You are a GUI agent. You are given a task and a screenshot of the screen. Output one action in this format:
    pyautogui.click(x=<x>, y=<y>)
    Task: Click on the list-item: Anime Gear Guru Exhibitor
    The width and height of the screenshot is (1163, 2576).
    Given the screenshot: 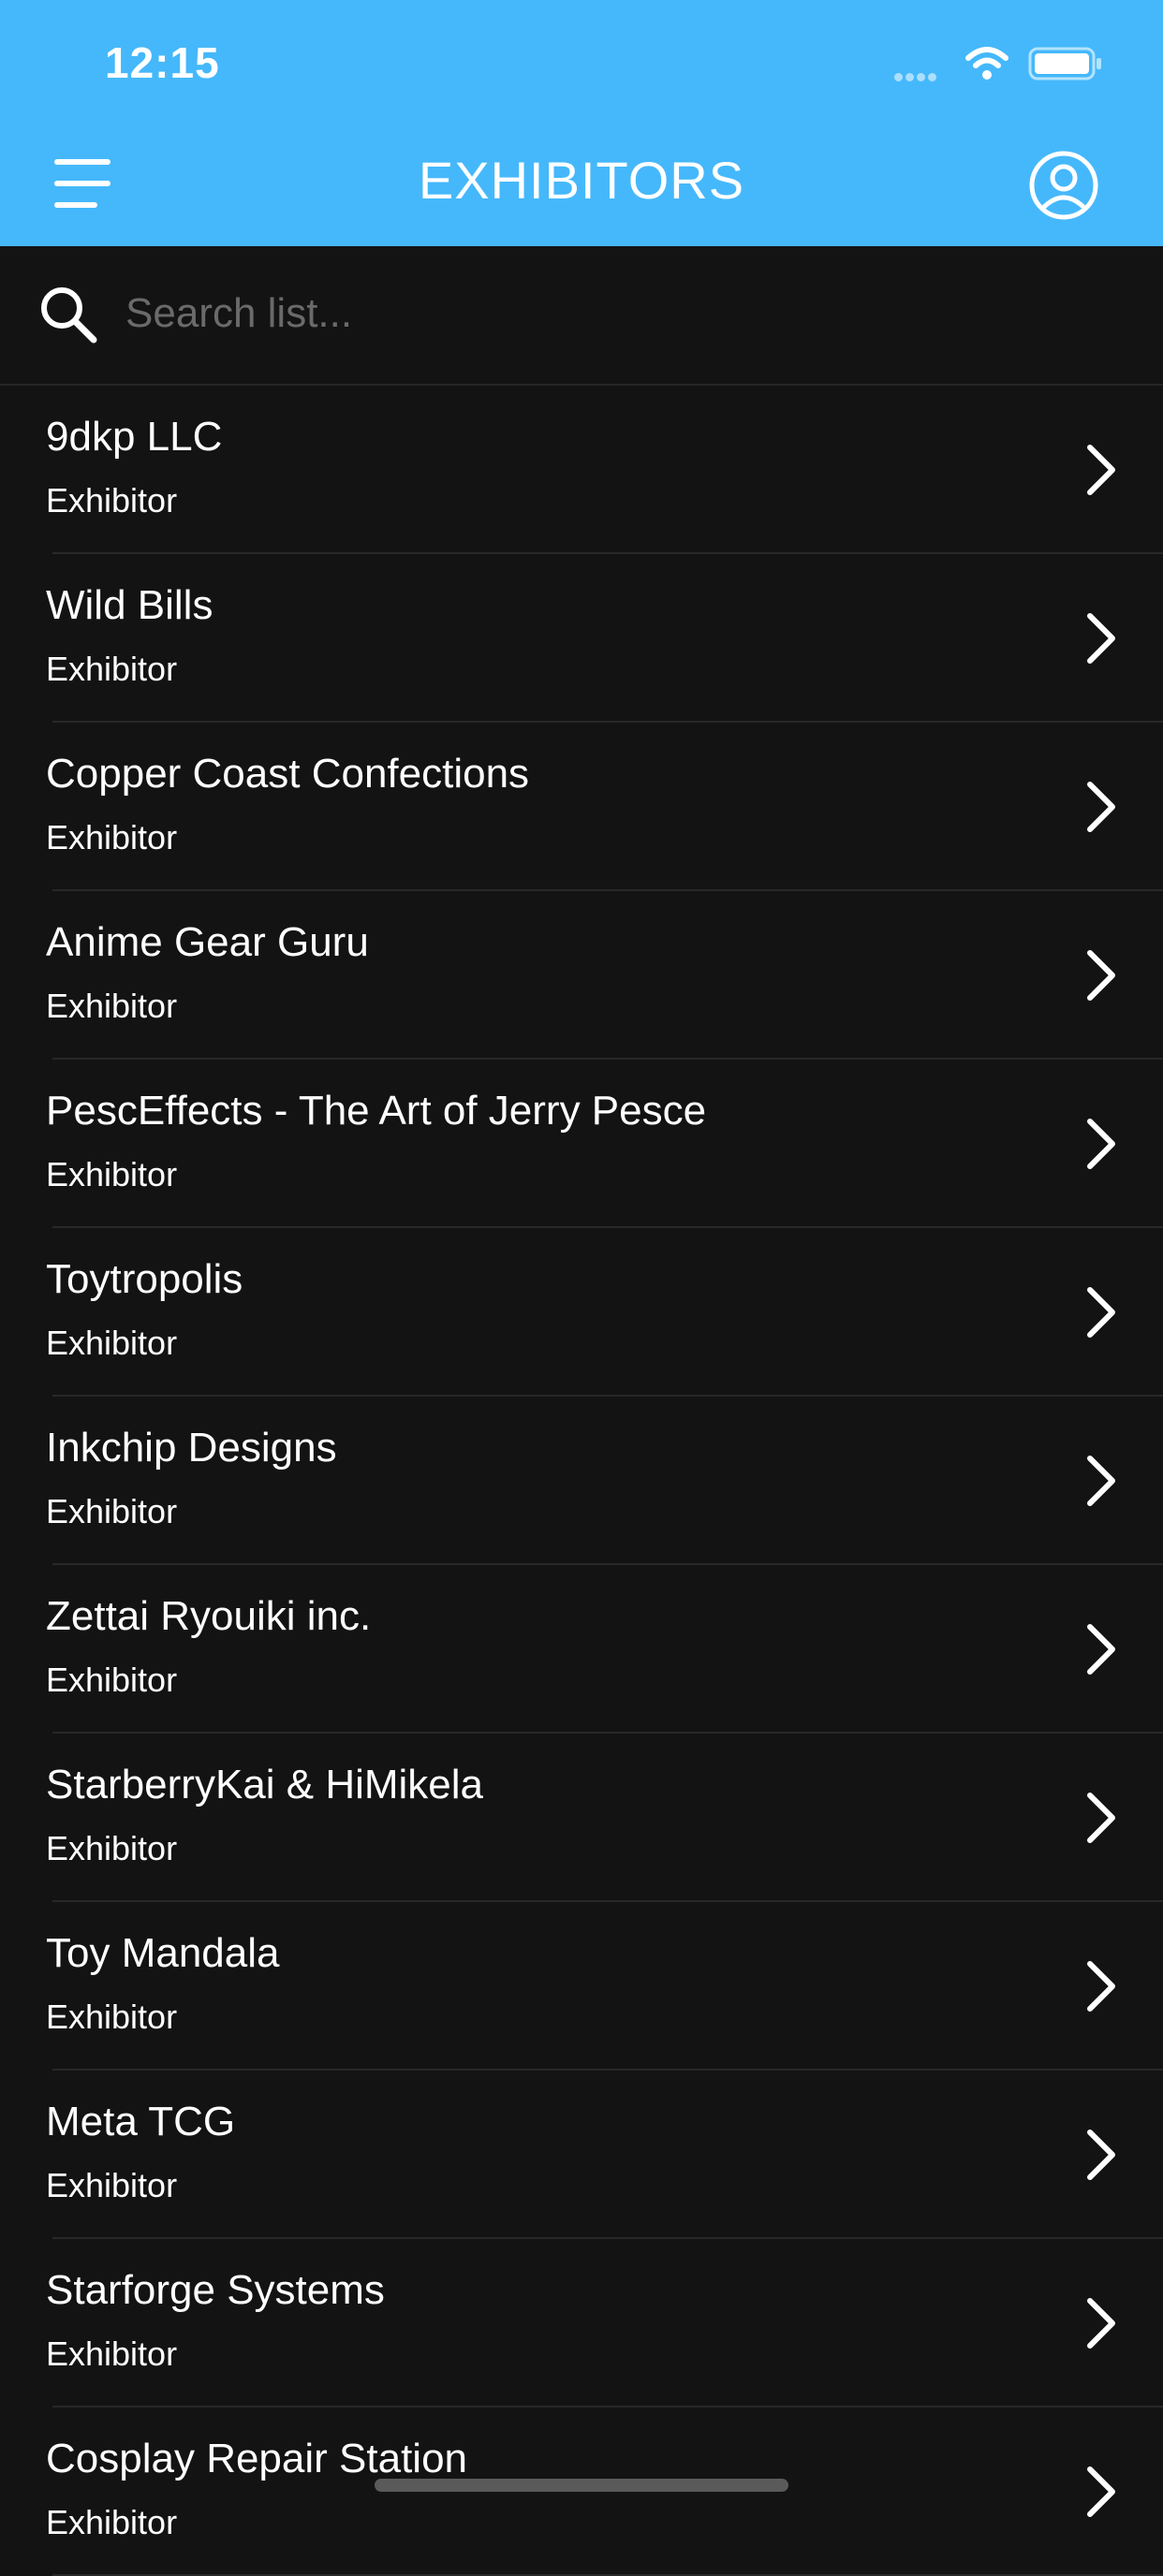 What is the action you would take?
    pyautogui.click(x=581, y=975)
    